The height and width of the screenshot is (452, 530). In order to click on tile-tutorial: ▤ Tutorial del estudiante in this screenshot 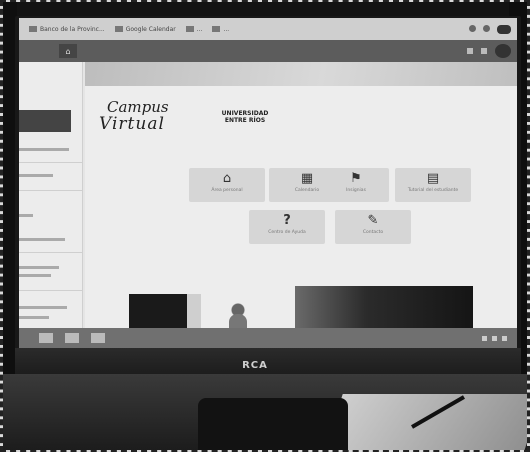, I will do `click(433, 185)`.